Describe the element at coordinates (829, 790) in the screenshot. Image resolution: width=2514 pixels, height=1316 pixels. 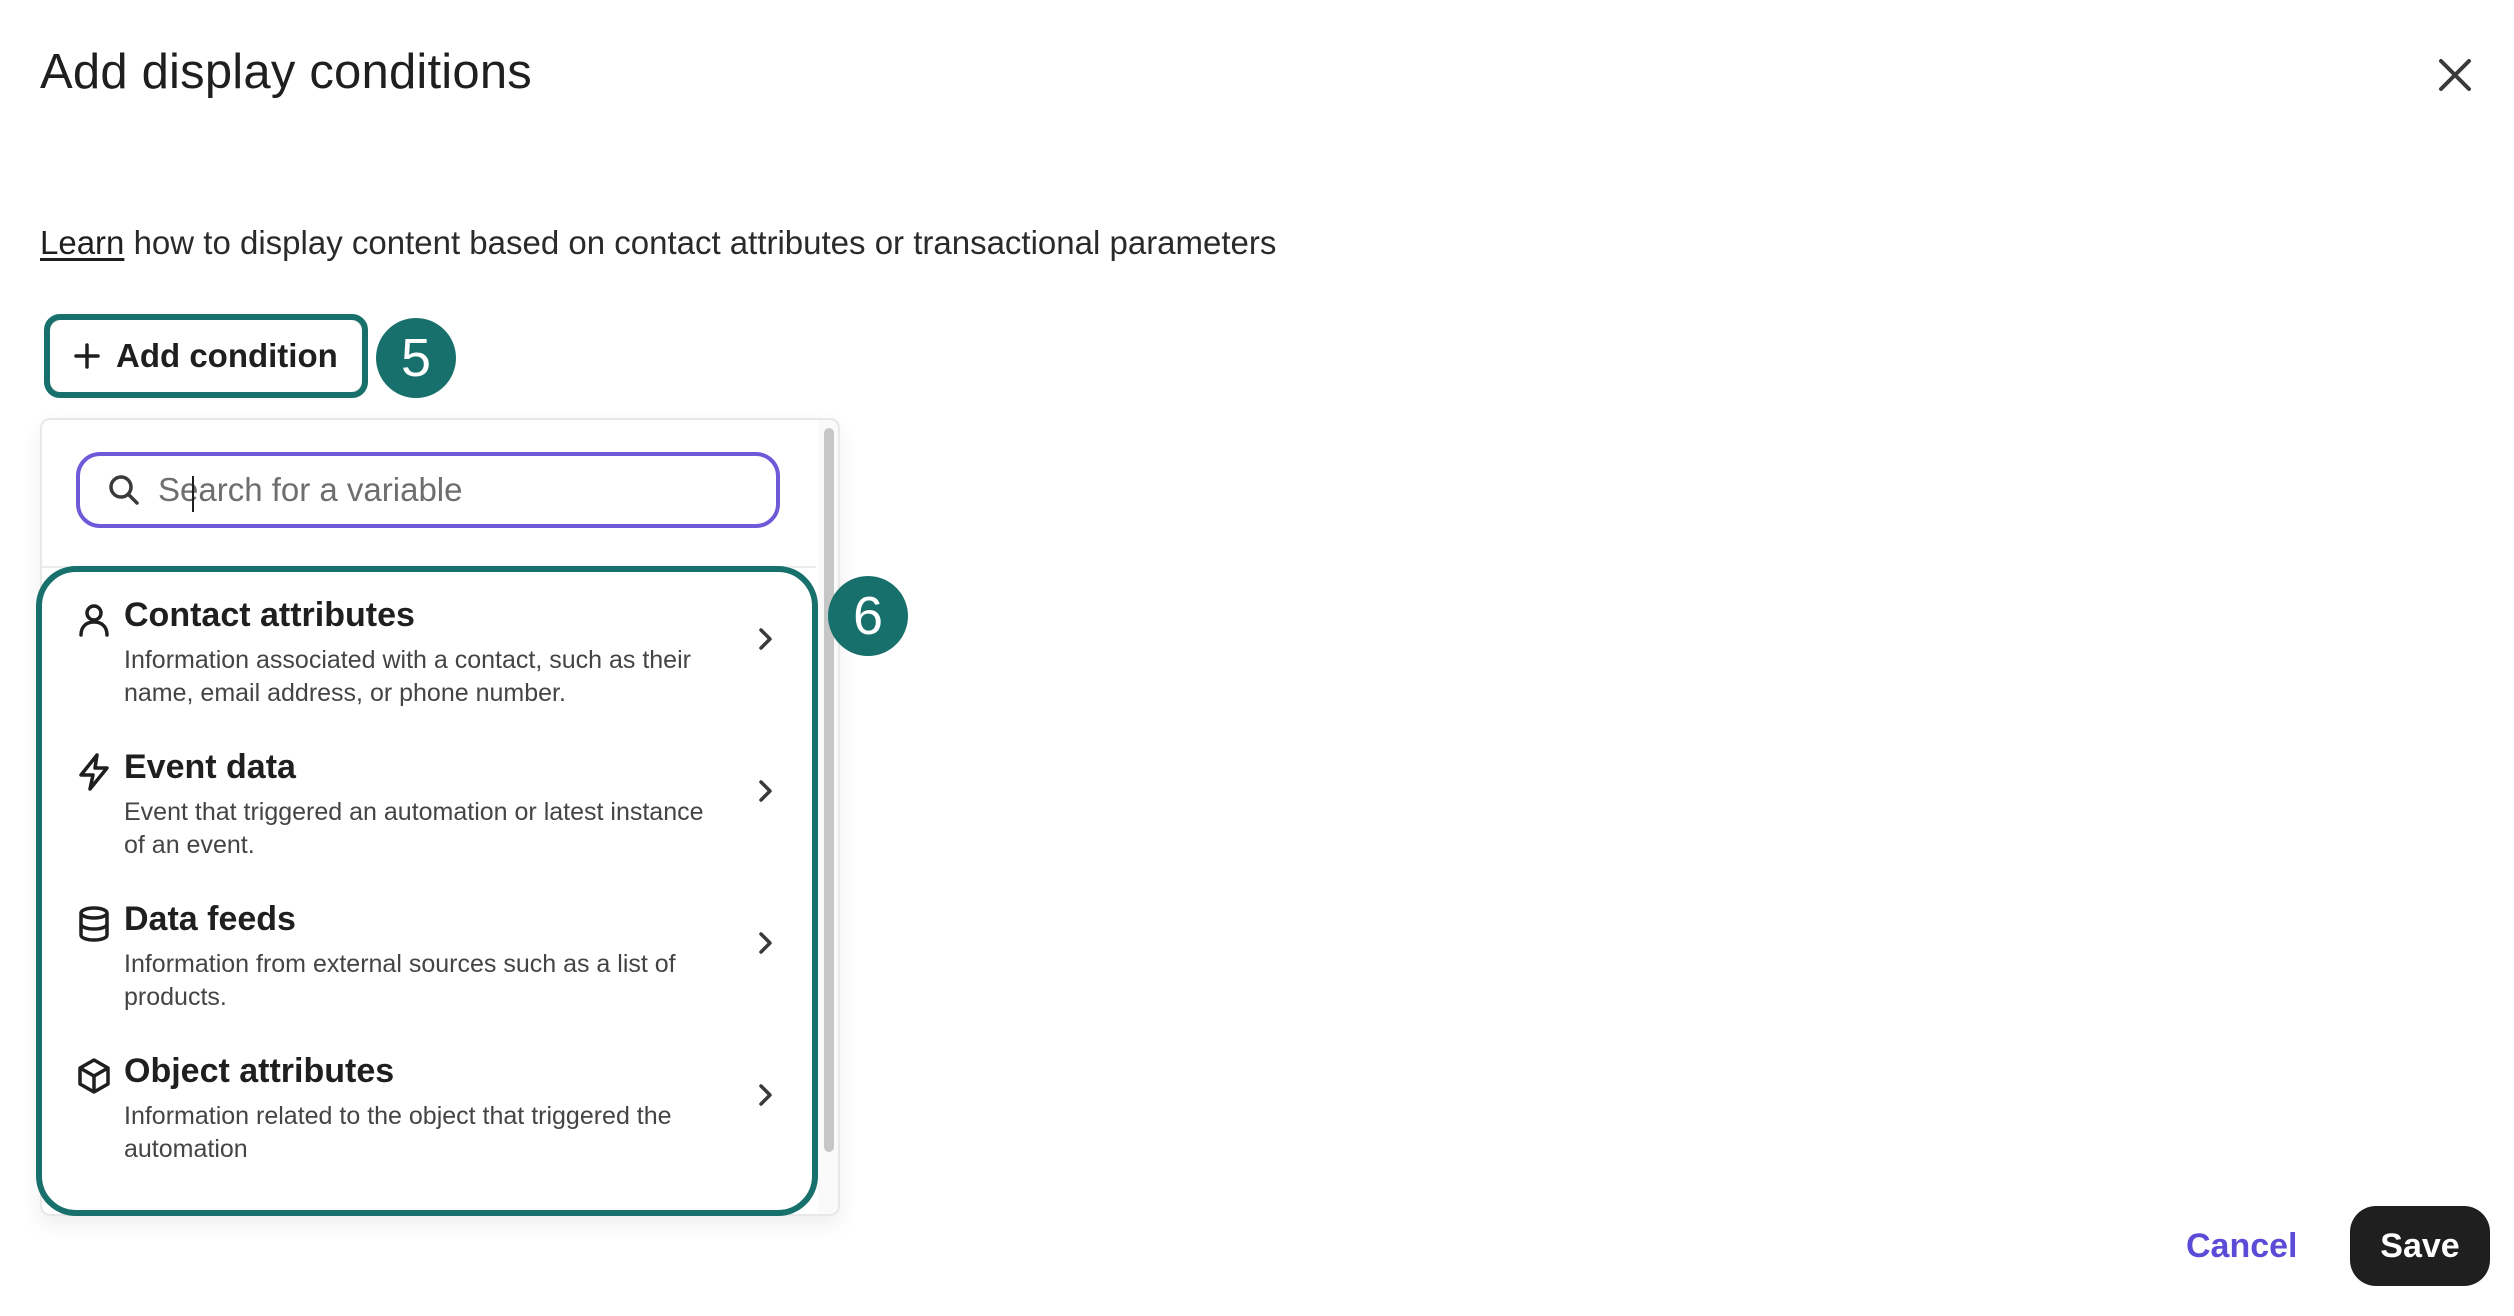
I see `scrollbar-thumb` at that location.